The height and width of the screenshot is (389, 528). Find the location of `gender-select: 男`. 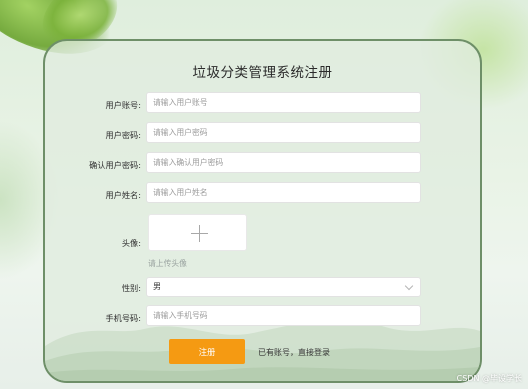

gender-select: 男 is located at coordinates (283, 287).